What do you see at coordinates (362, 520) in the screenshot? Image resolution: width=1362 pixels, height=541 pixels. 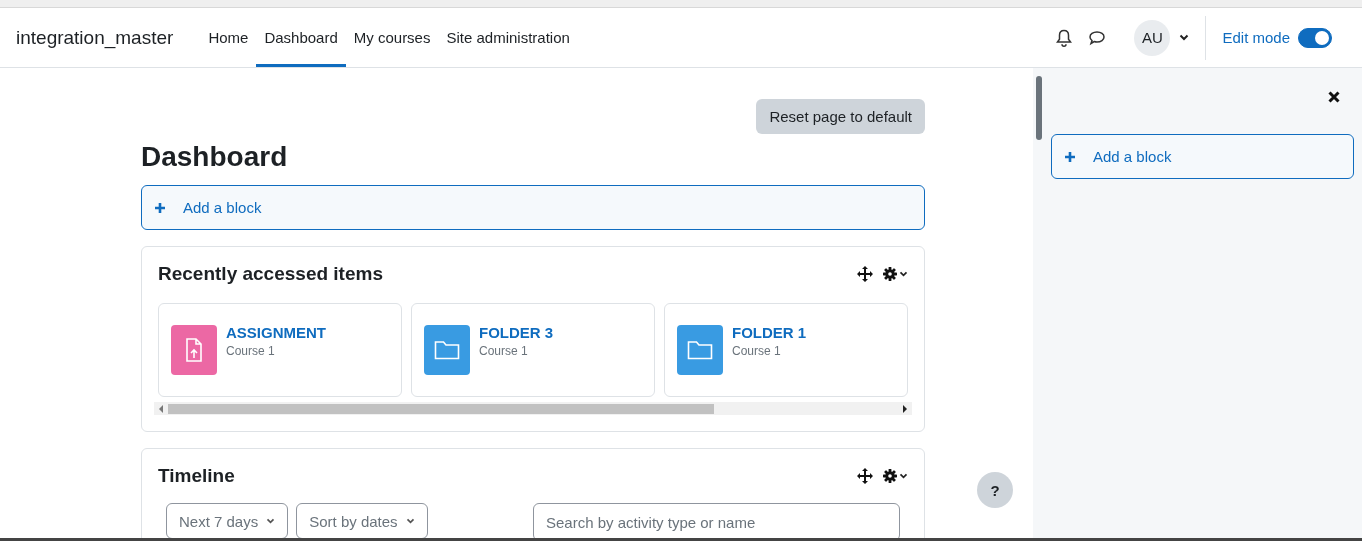 I see `filter-dropdown: Sort by dates` at bounding box center [362, 520].